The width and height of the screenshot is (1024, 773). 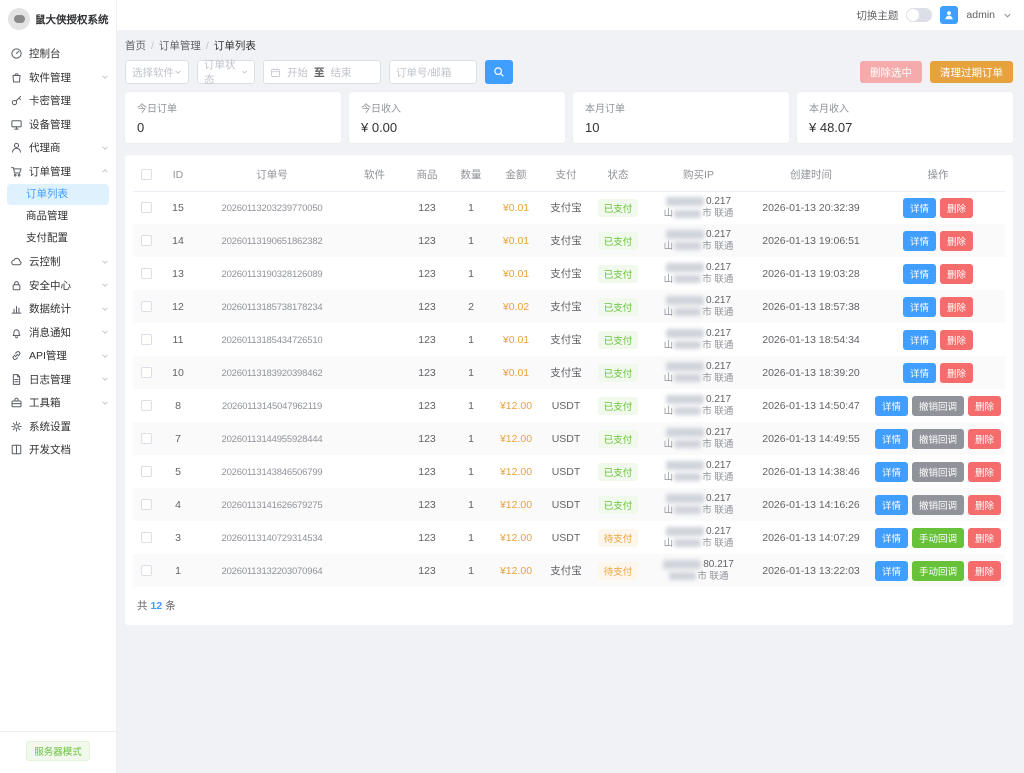 I want to click on payment-cell: USDT, so click(x=566, y=471).